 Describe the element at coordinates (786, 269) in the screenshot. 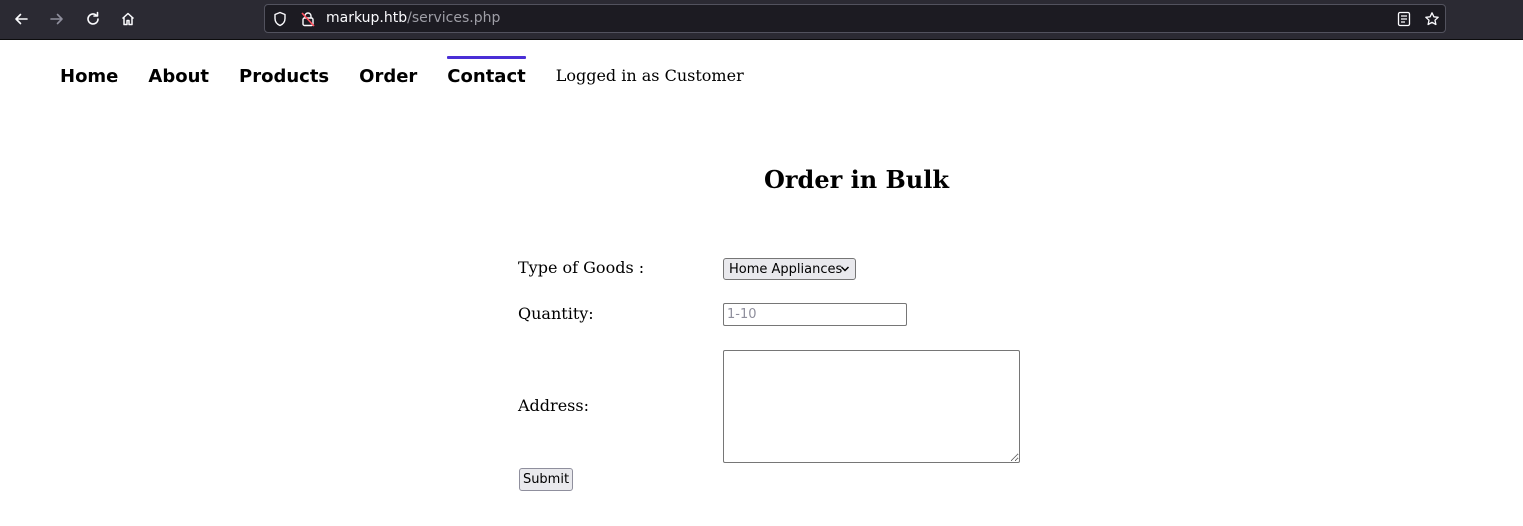

I see `type-of-goods-value: Home Appliances` at that location.